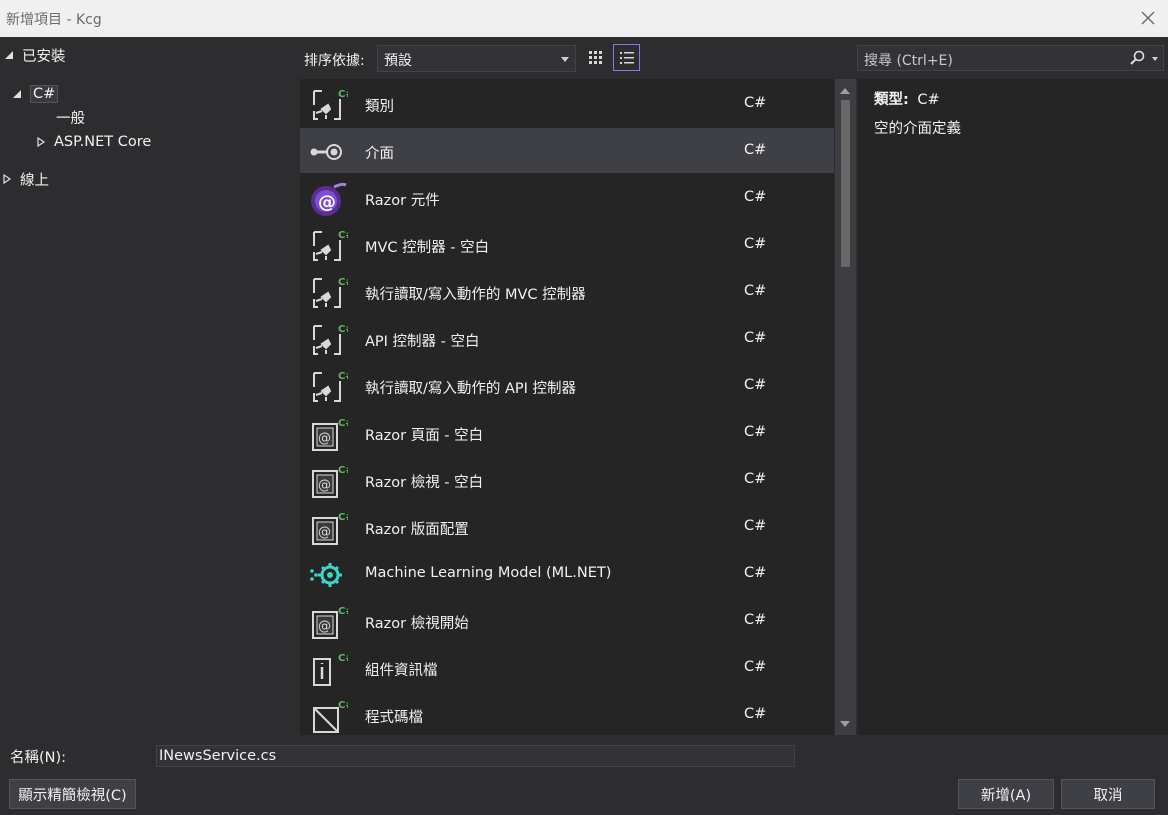  Describe the element at coordinates (424, 436) in the screenshot. I see `template-name: Razor 頁面 - 空白` at that location.